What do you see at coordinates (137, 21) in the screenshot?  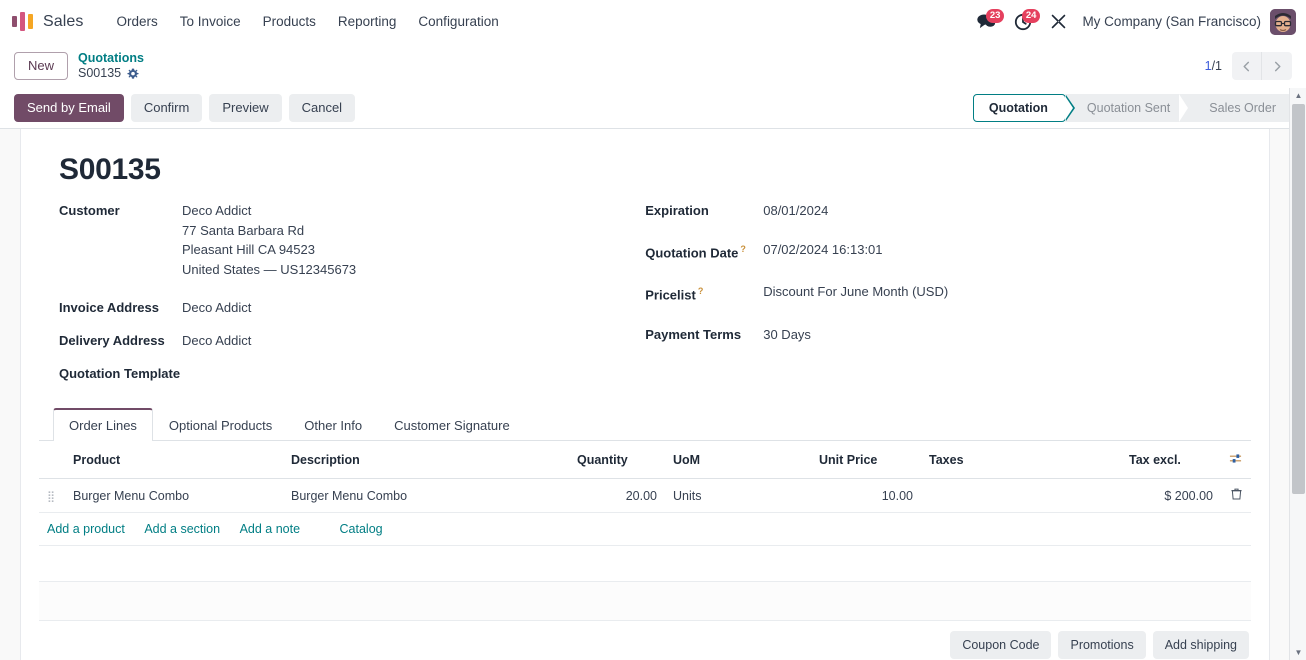 I see `nav-item-orders: Orders` at bounding box center [137, 21].